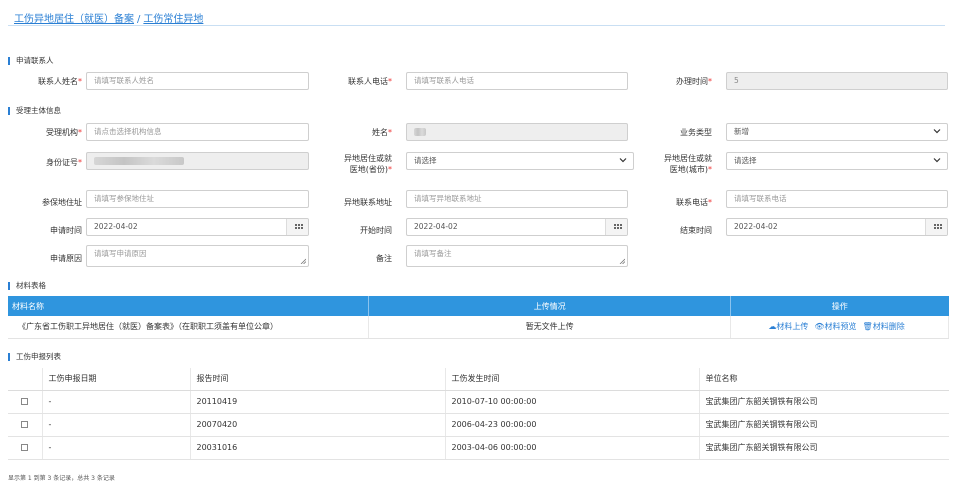  What do you see at coordinates (66, 230) in the screenshot?
I see `apply-time-label: 申请时间` at bounding box center [66, 230].